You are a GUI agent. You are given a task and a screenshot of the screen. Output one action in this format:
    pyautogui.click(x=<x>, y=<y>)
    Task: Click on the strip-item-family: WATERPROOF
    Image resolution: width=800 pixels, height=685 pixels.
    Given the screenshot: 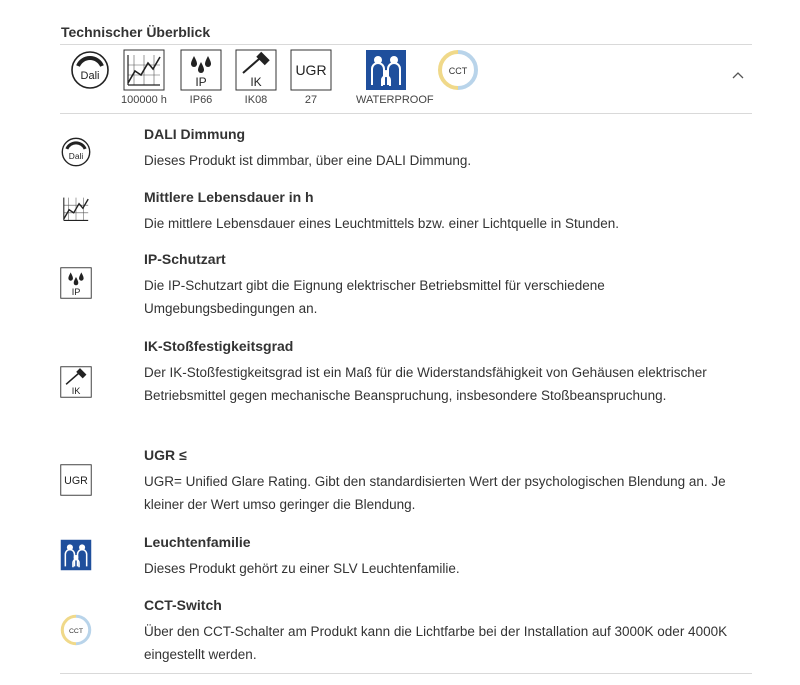 What is the action you would take?
    pyautogui.click(x=395, y=77)
    